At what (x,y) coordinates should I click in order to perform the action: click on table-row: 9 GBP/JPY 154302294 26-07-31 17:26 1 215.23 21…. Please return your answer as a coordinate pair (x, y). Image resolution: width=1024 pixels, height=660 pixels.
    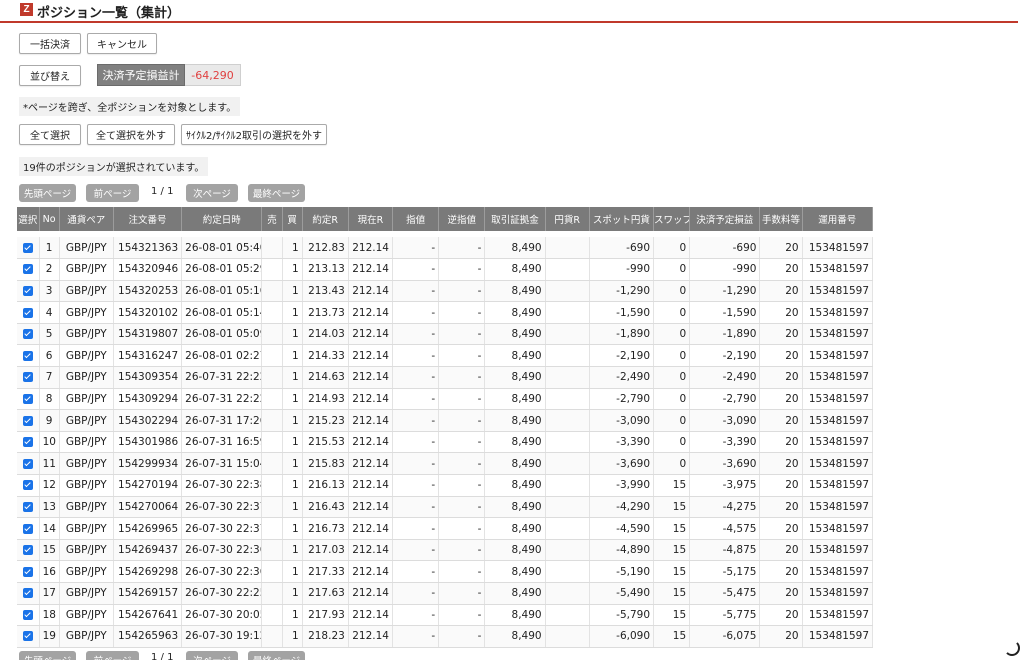
    Looking at the image, I should click on (445, 420).